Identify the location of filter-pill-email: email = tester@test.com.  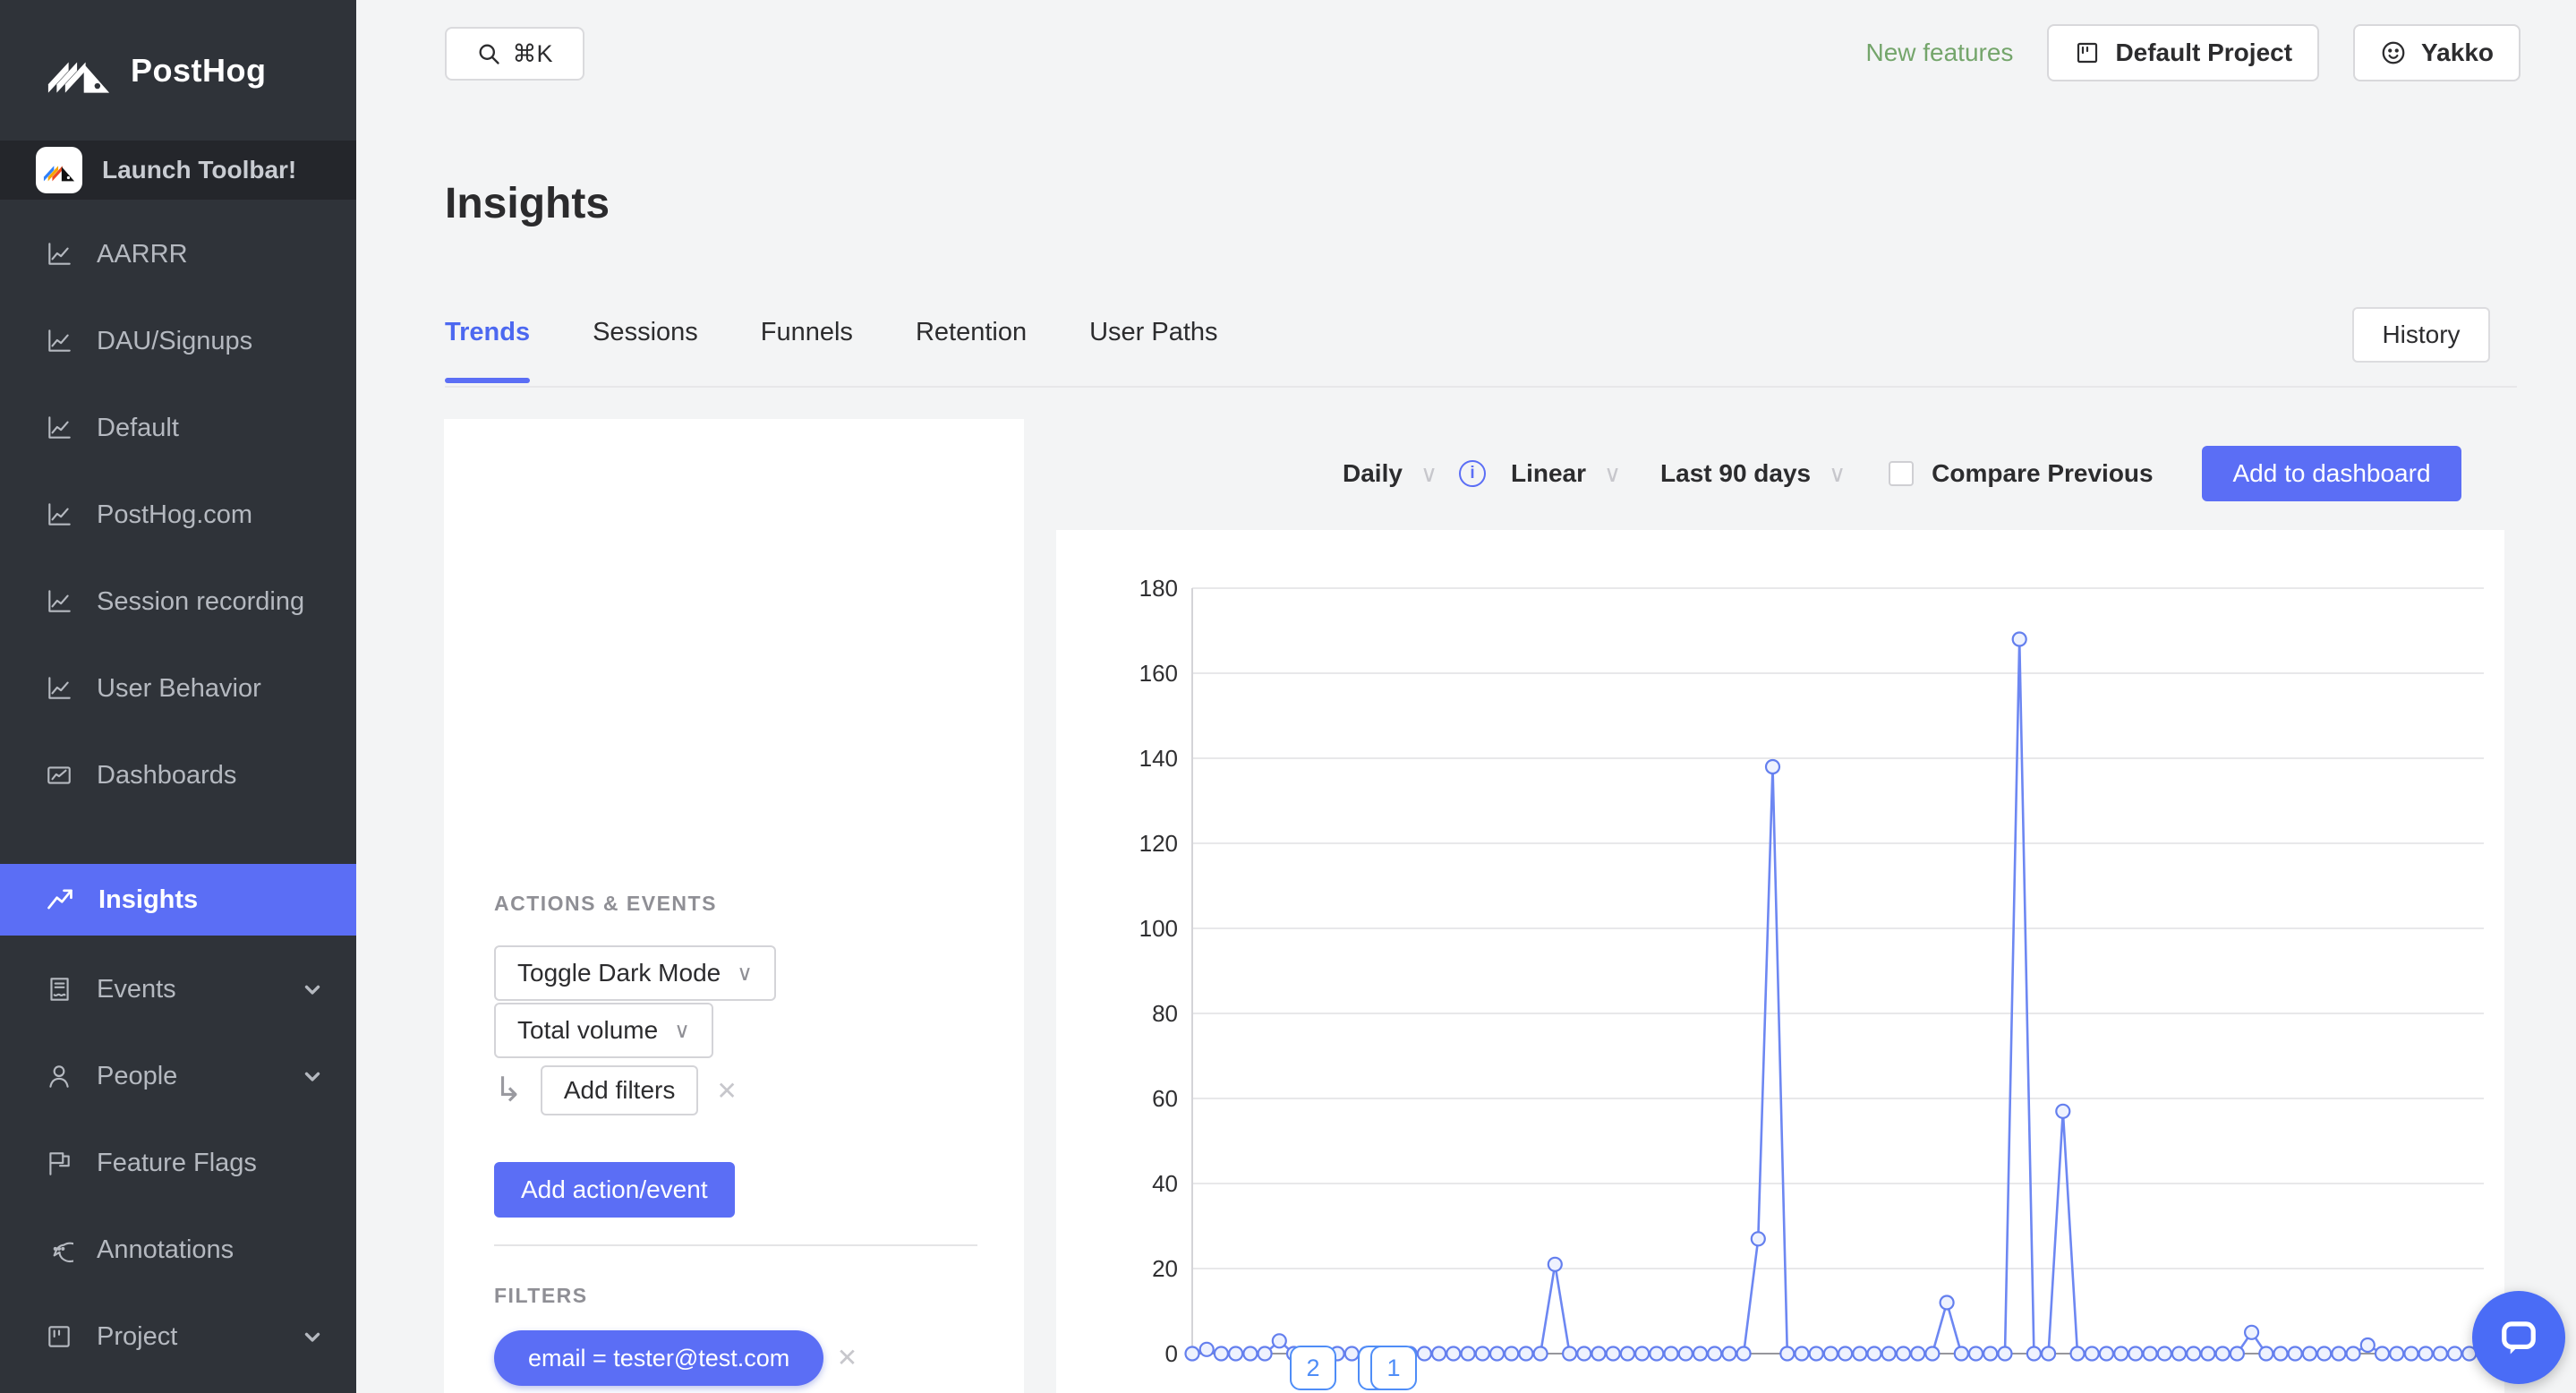
(659, 1358).